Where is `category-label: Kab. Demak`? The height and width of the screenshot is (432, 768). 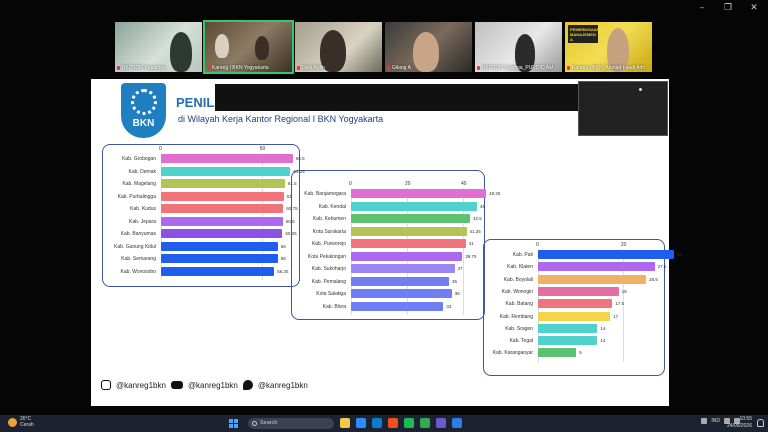 category-label: Kab. Demak is located at coordinates (142, 171).